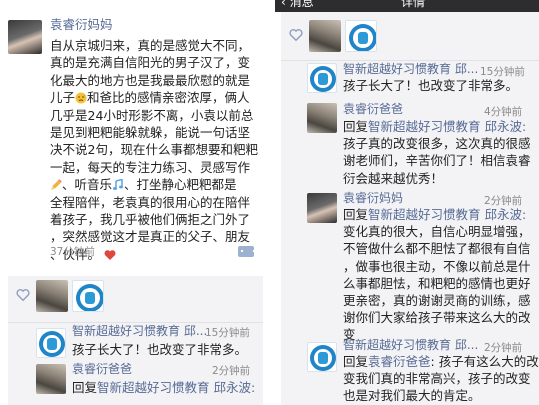 Image resolution: width=539 pixels, height=405 pixels. I want to click on post-time: 37分钟前, so click(72, 252).